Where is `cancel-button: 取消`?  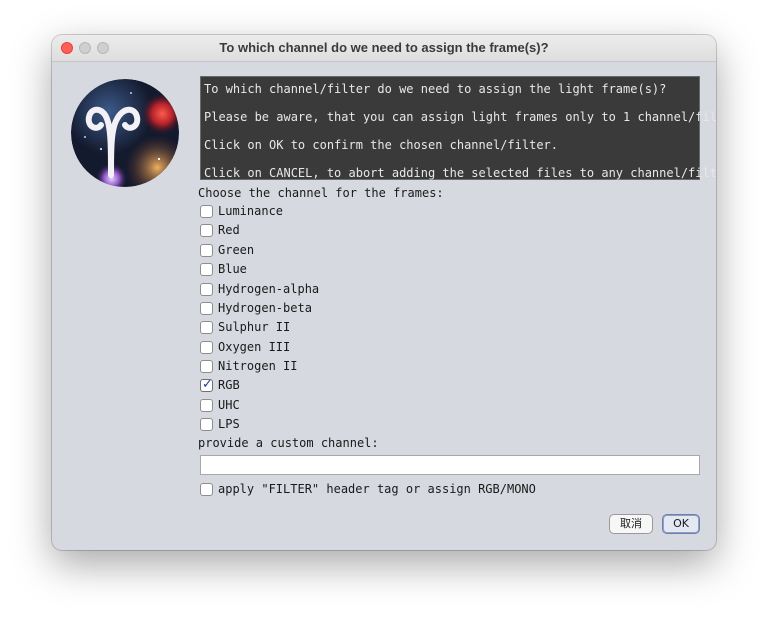
cancel-button: 取消 is located at coordinates (631, 524).